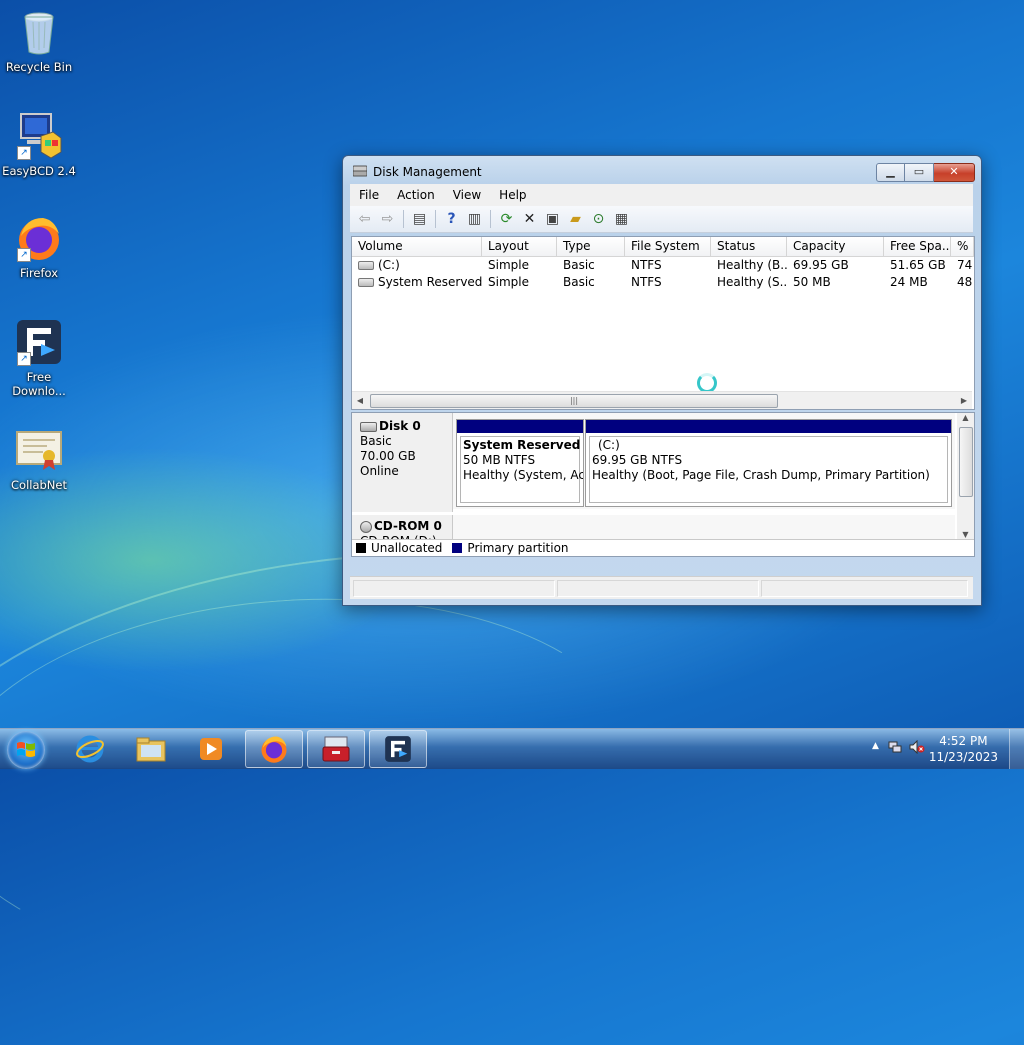 The image size is (1024, 1045). Describe the element at coordinates (965, 417) in the screenshot. I see `scroll-up-icon: ▲` at that location.